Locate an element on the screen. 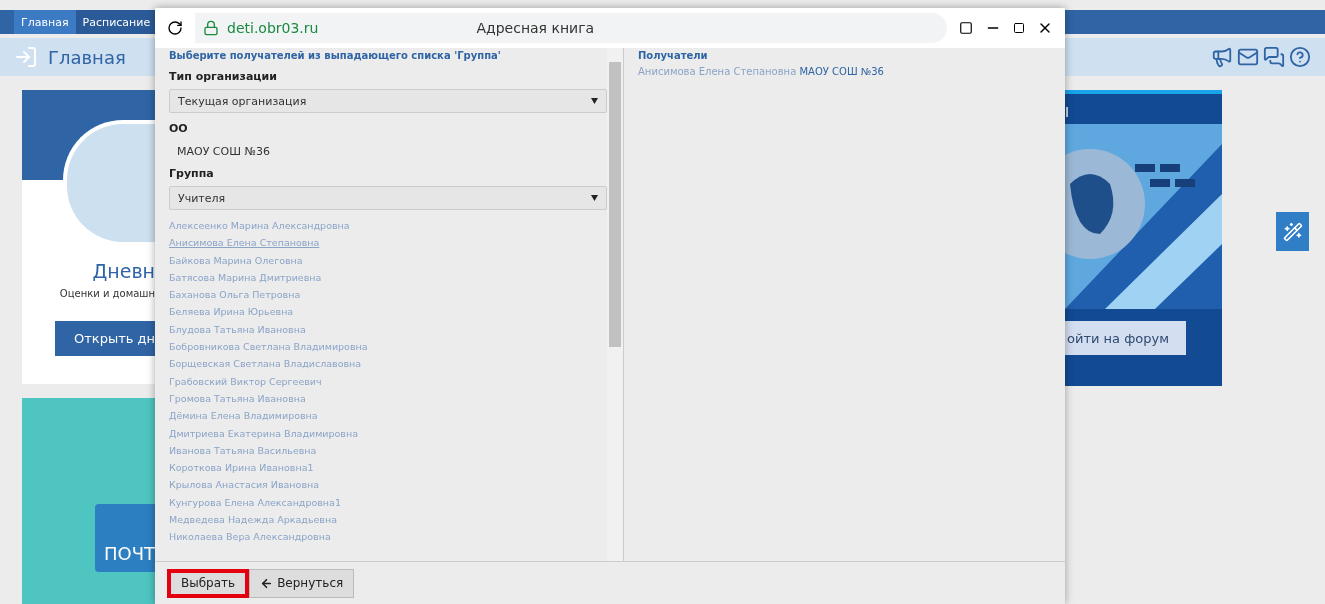  nav-tab: Расписание is located at coordinates (116, 22).